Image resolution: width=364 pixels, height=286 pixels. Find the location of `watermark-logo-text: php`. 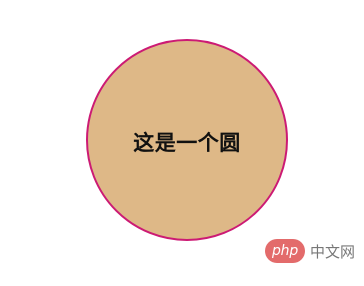

watermark-logo-text: php is located at coordinates (285, 251).